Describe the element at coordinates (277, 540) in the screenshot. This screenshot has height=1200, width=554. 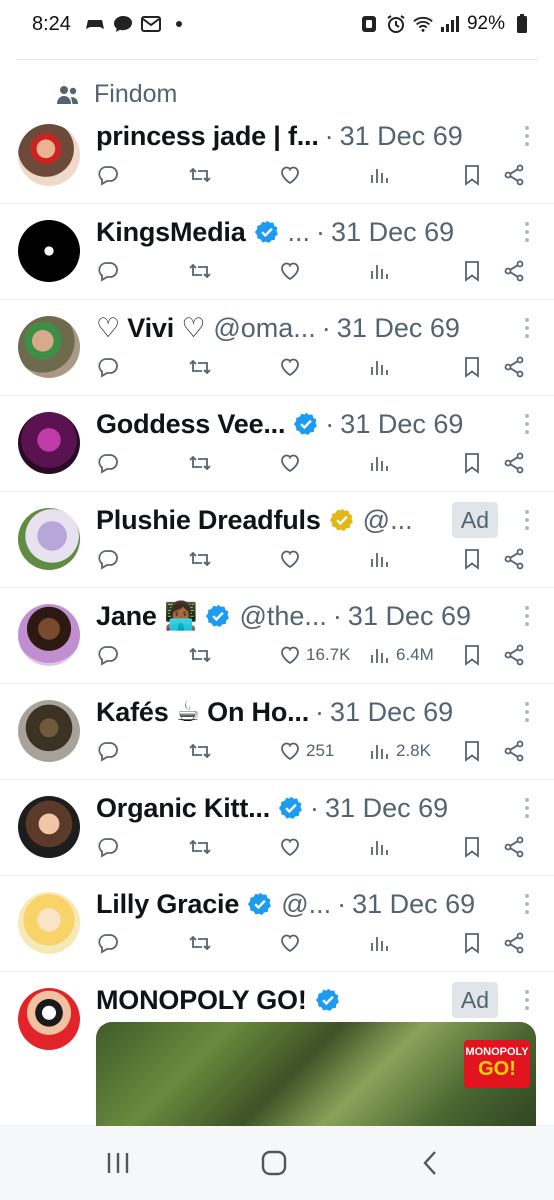
I see `tweet: Plushie Dreadfuls @... Ad` at that location.